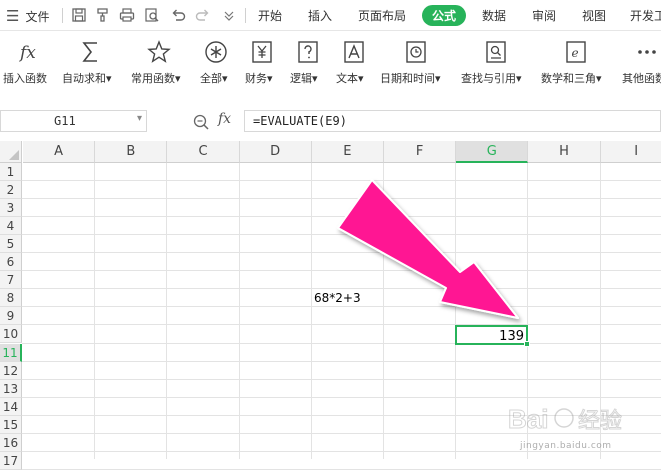 The height and width of the screenshot is (470, 661). I want to click on formula-input: =EVALUATE(E9), so click(452, 121).